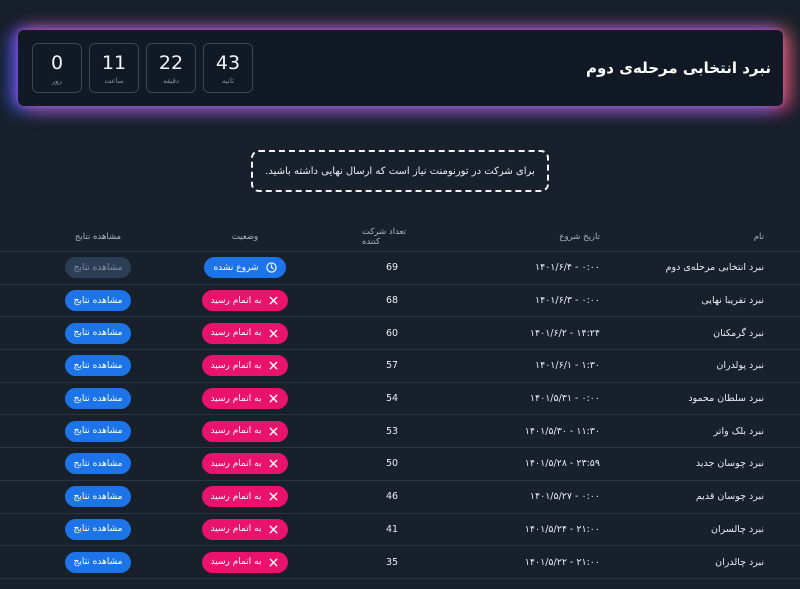 The image size is (800, 589). I want to click on row-start-date: ۱۴۰۱/۶/۴ - ۰:۰۰, so click(567, 268).